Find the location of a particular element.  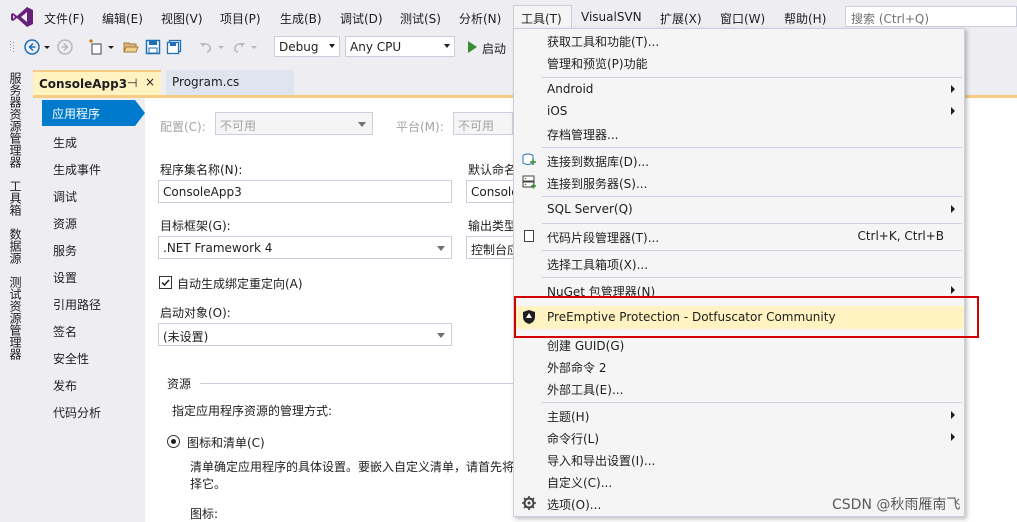

menu-edit: 编辑(E) is located at coordinates (122, 18).